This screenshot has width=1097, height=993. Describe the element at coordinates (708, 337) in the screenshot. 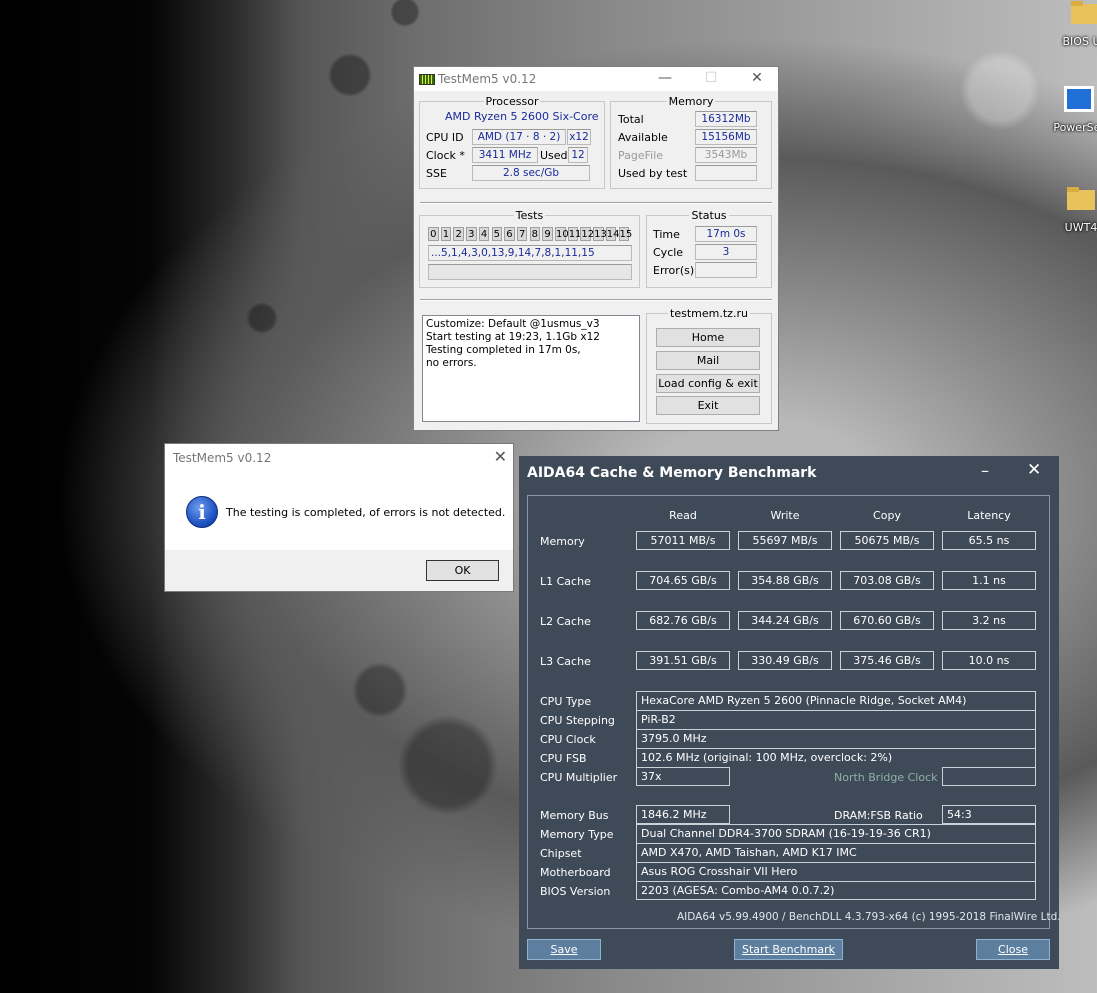

I see `home-button: Home` at that location.